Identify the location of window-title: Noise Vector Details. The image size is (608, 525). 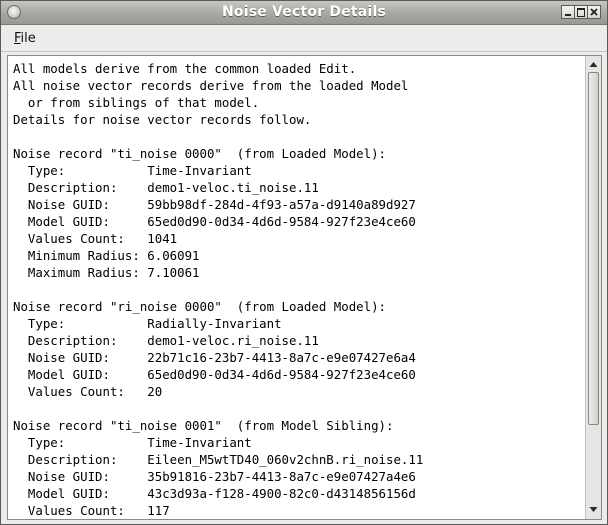
(304, 12).